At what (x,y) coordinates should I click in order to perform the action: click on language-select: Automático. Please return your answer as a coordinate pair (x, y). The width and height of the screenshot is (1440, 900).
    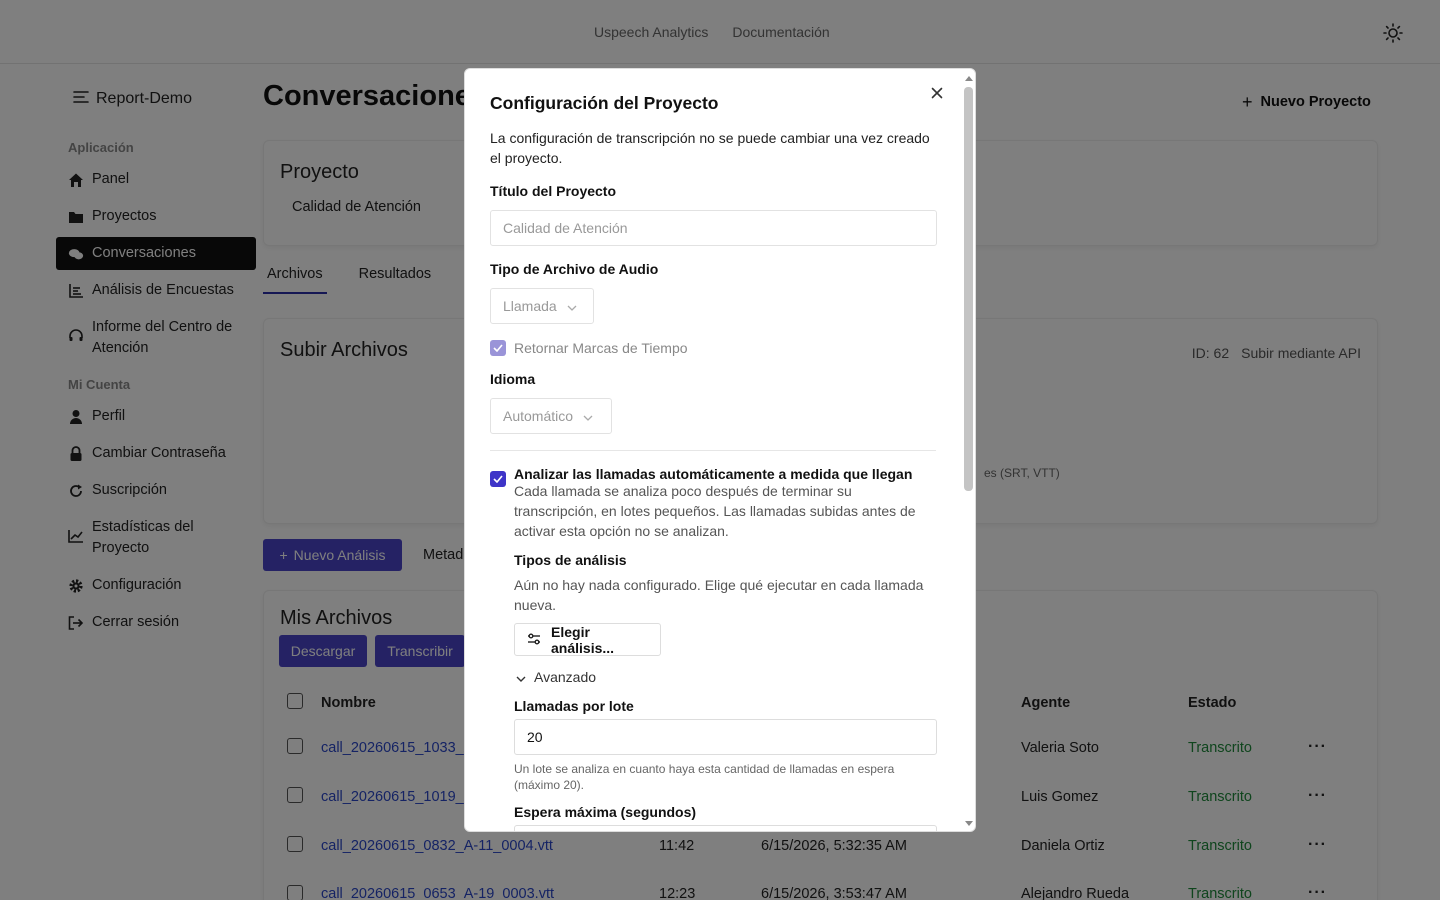
    Looking at the image, I should click on (551, 416).